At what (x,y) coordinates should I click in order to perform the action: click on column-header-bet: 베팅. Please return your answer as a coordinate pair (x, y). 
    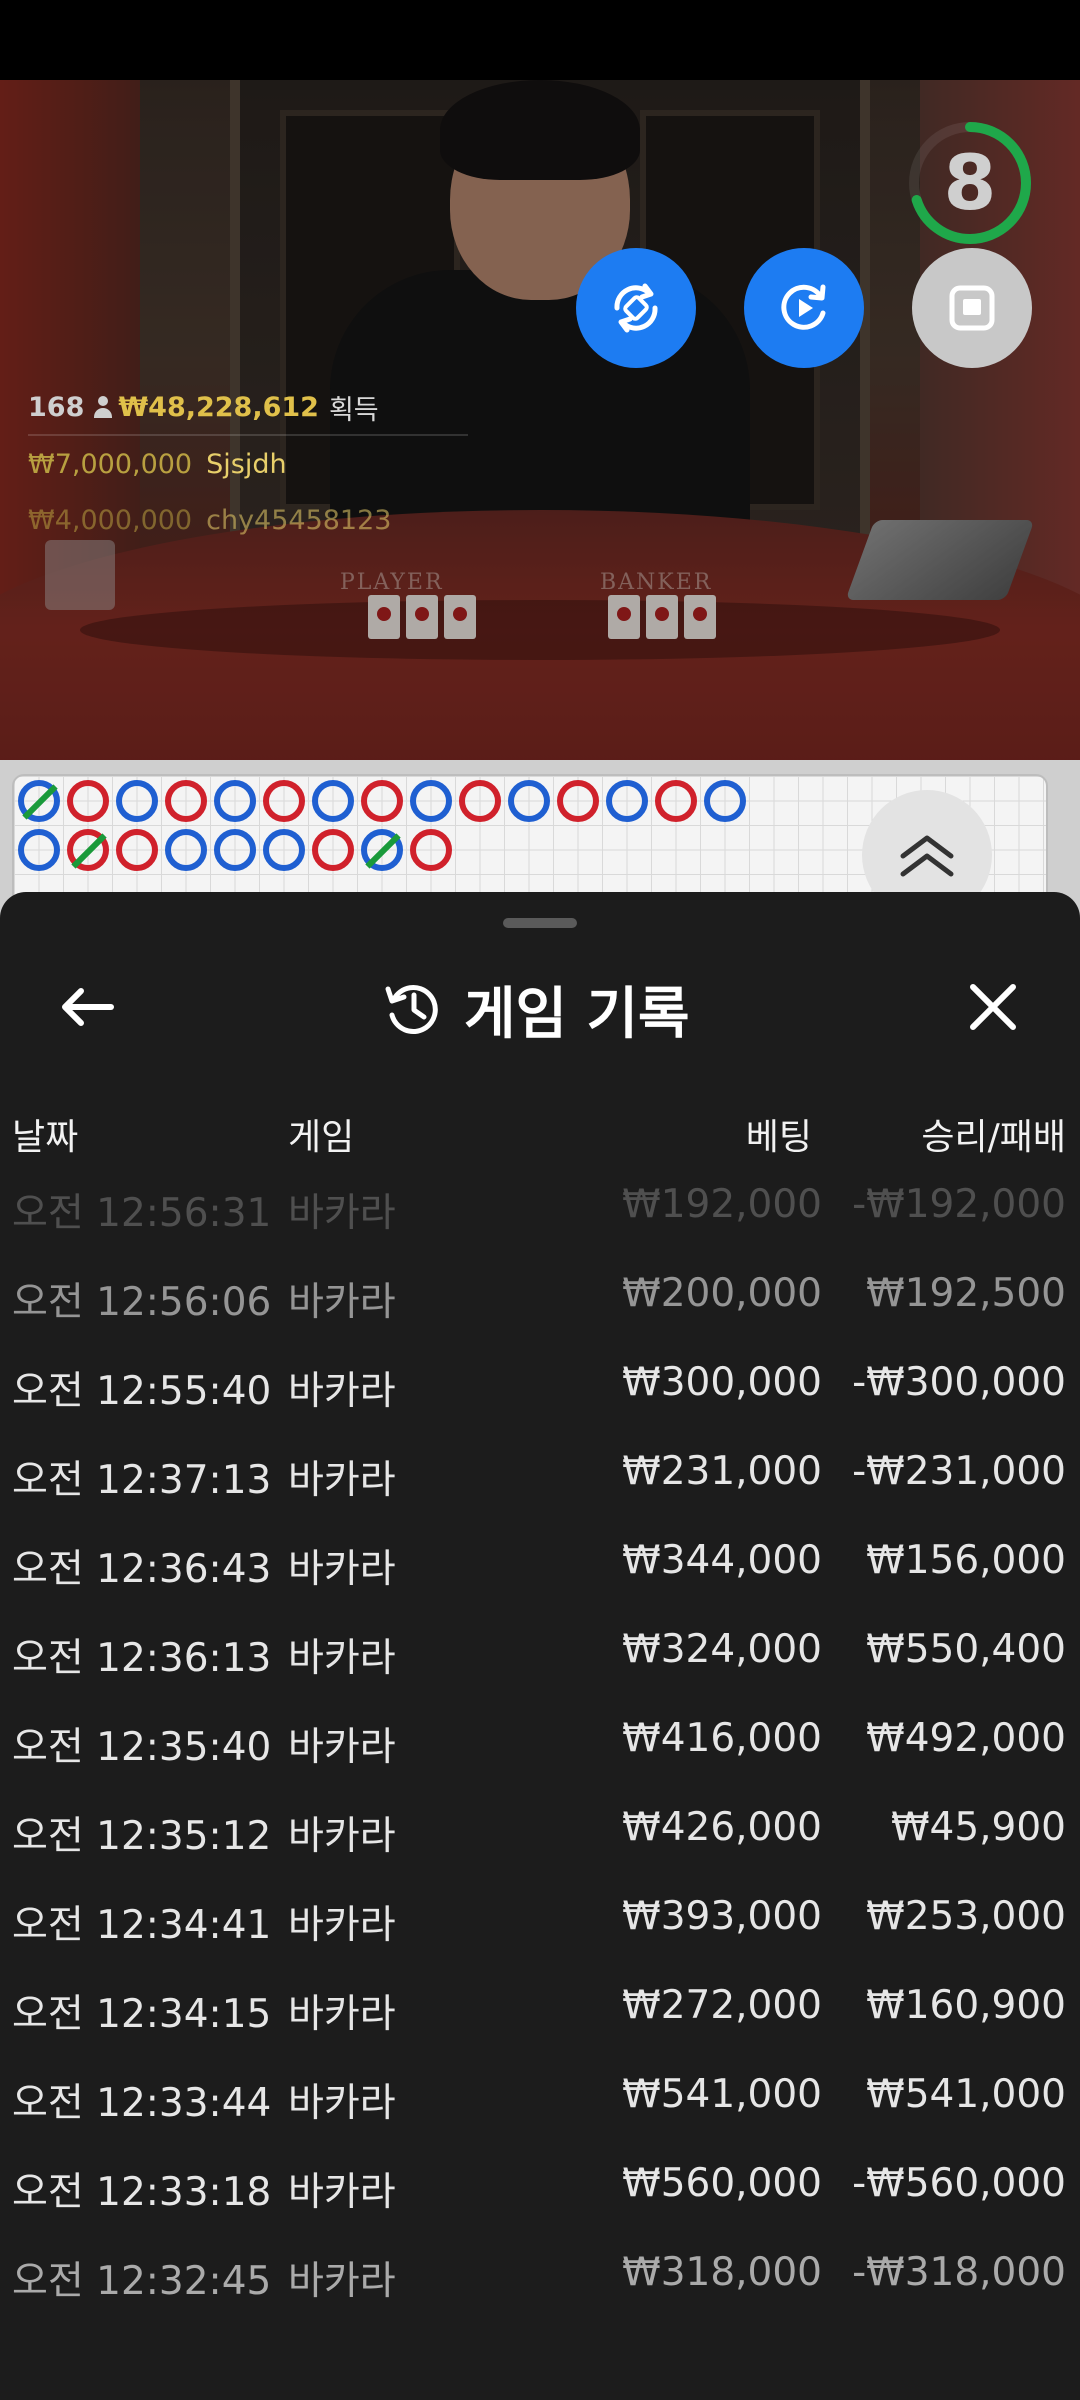
    Looking at the image, I should click on (778, 1137).